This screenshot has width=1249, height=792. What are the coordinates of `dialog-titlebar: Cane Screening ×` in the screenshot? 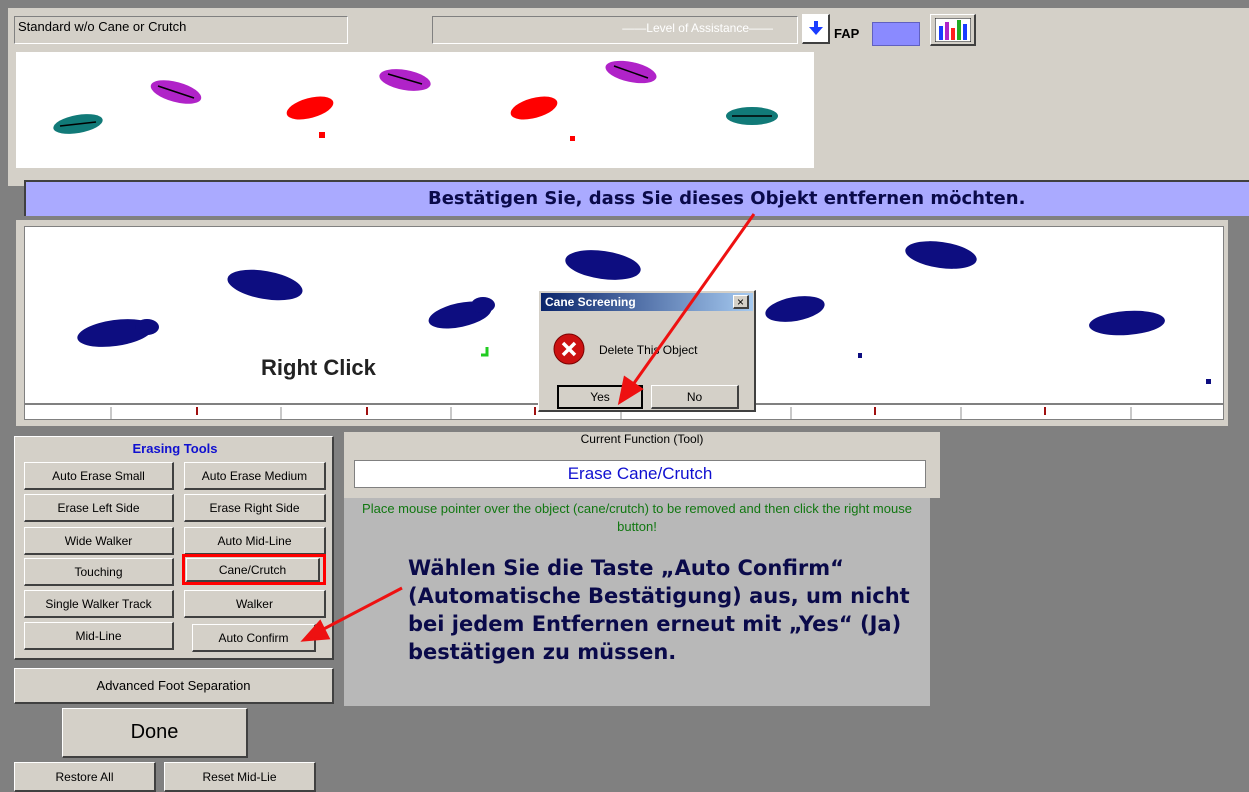 It's located at (647, 302).